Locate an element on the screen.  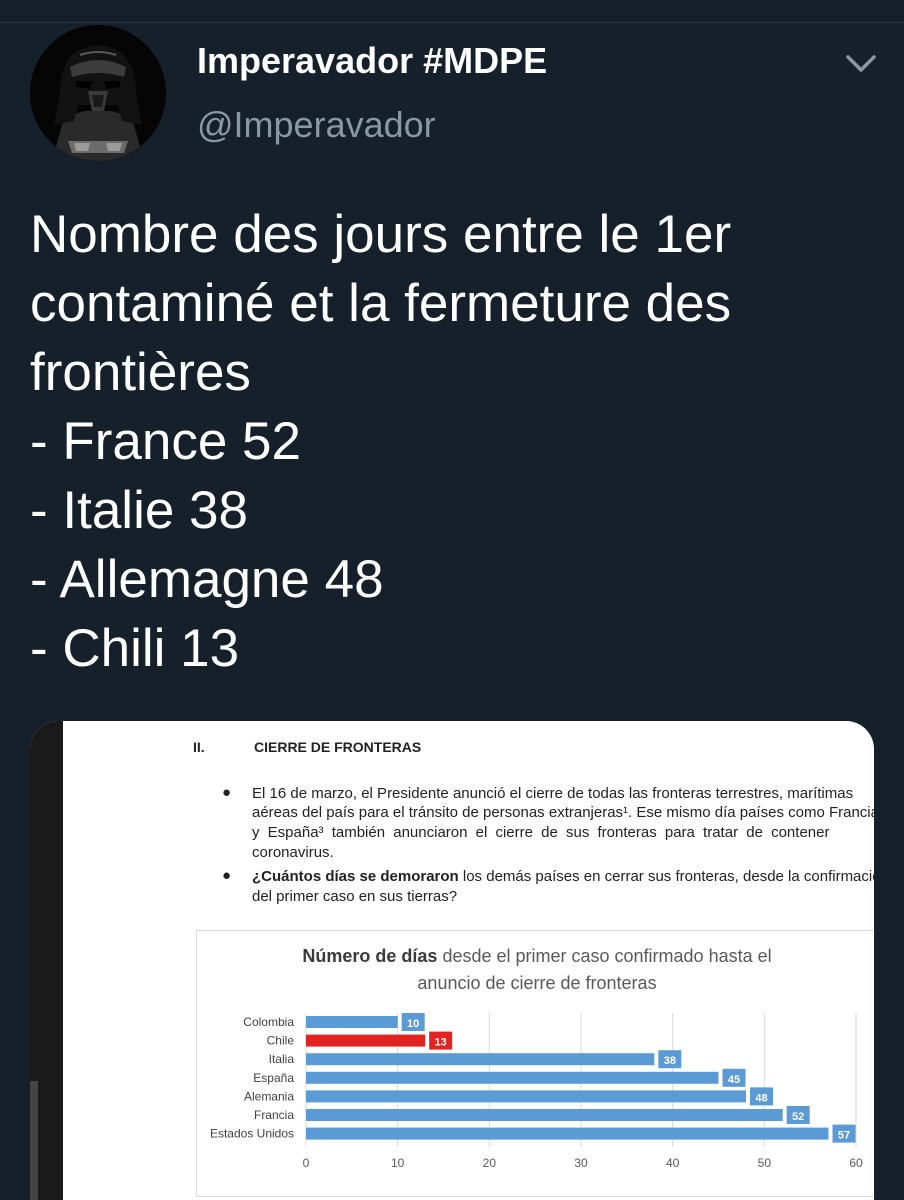
chart-category-label: Colombia is located at coordinates (268, 1022).